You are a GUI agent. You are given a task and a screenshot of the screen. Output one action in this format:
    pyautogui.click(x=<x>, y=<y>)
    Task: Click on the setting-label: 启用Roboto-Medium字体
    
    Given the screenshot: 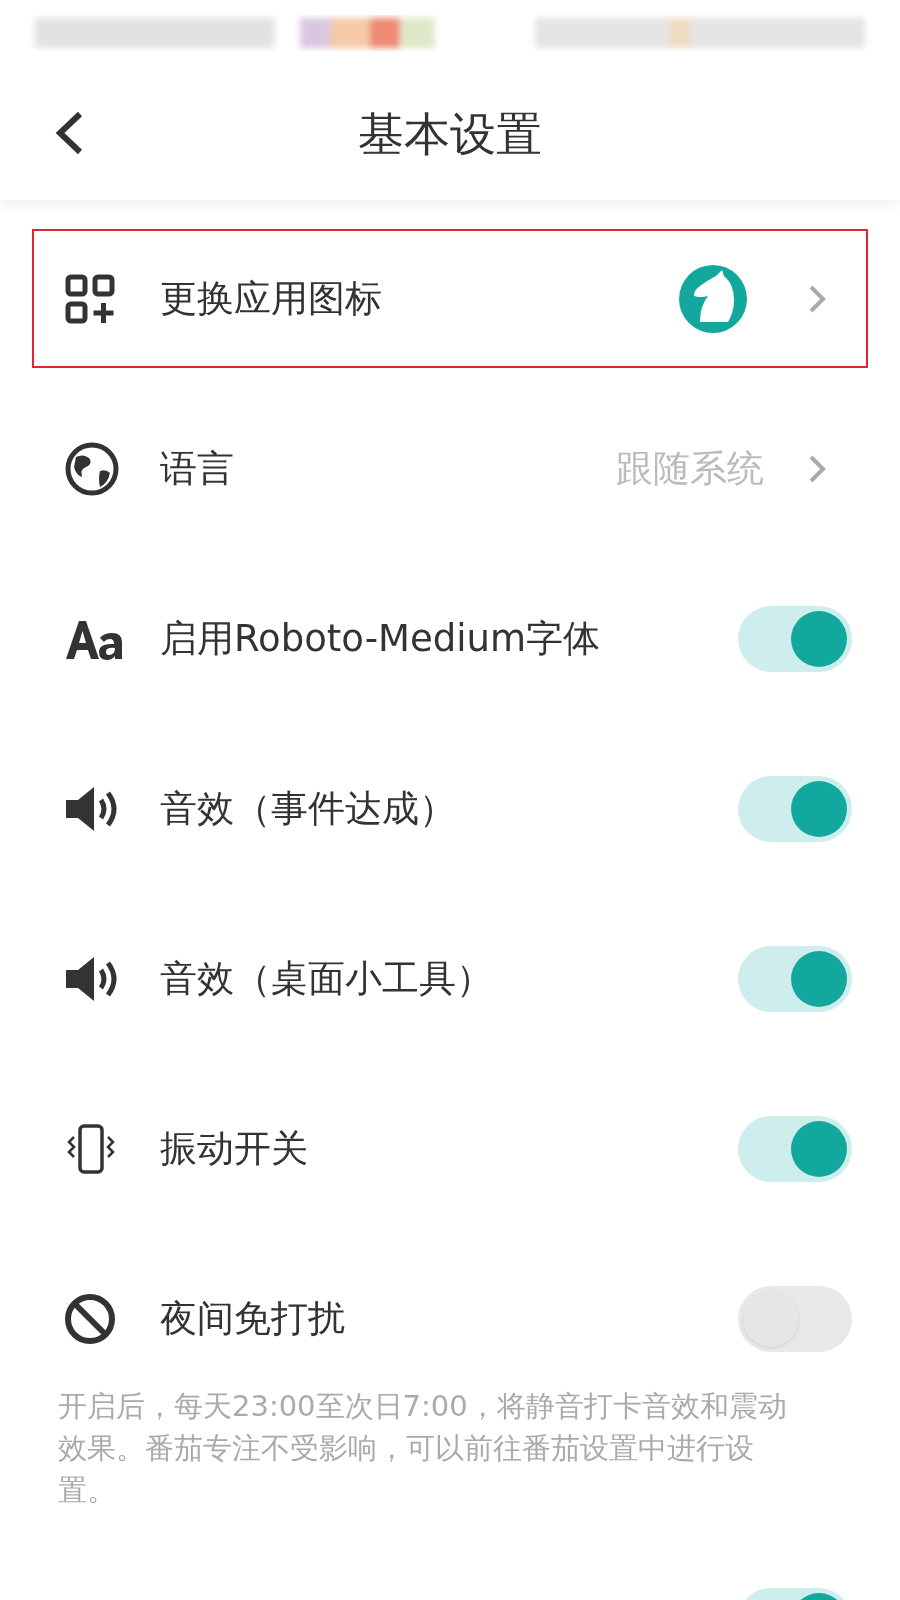 What is the action you would take?
    pyautogui.click(x=380, y=638)
    